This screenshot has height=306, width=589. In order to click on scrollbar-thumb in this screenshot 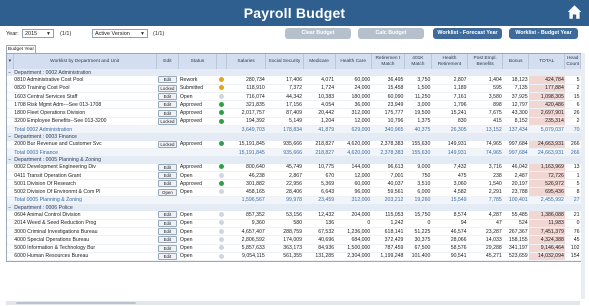, I will do `click(76, 303)`.